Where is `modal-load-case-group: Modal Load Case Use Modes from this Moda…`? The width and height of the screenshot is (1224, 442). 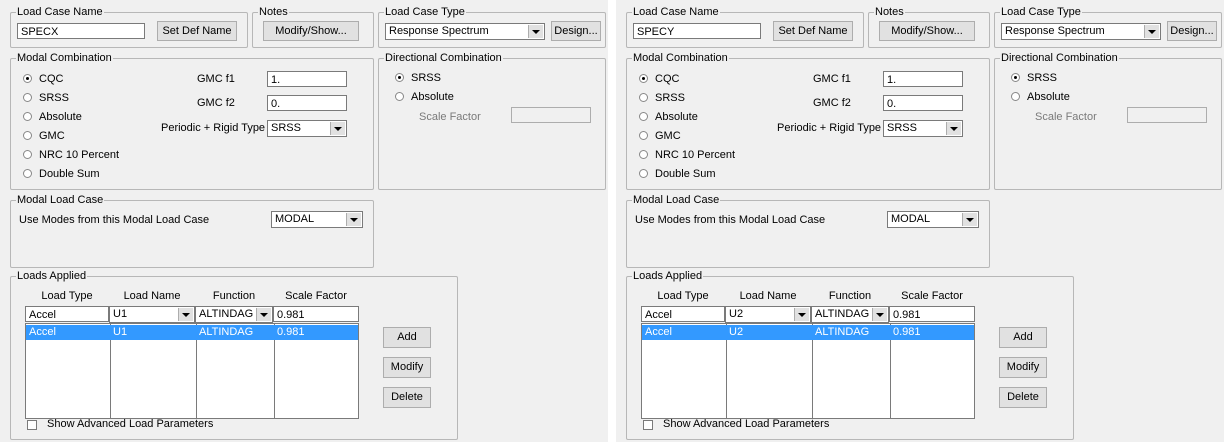
modal-load-case-group: Modal Load Case Use Modes from this Moda… is located at coordinates (192, 230).